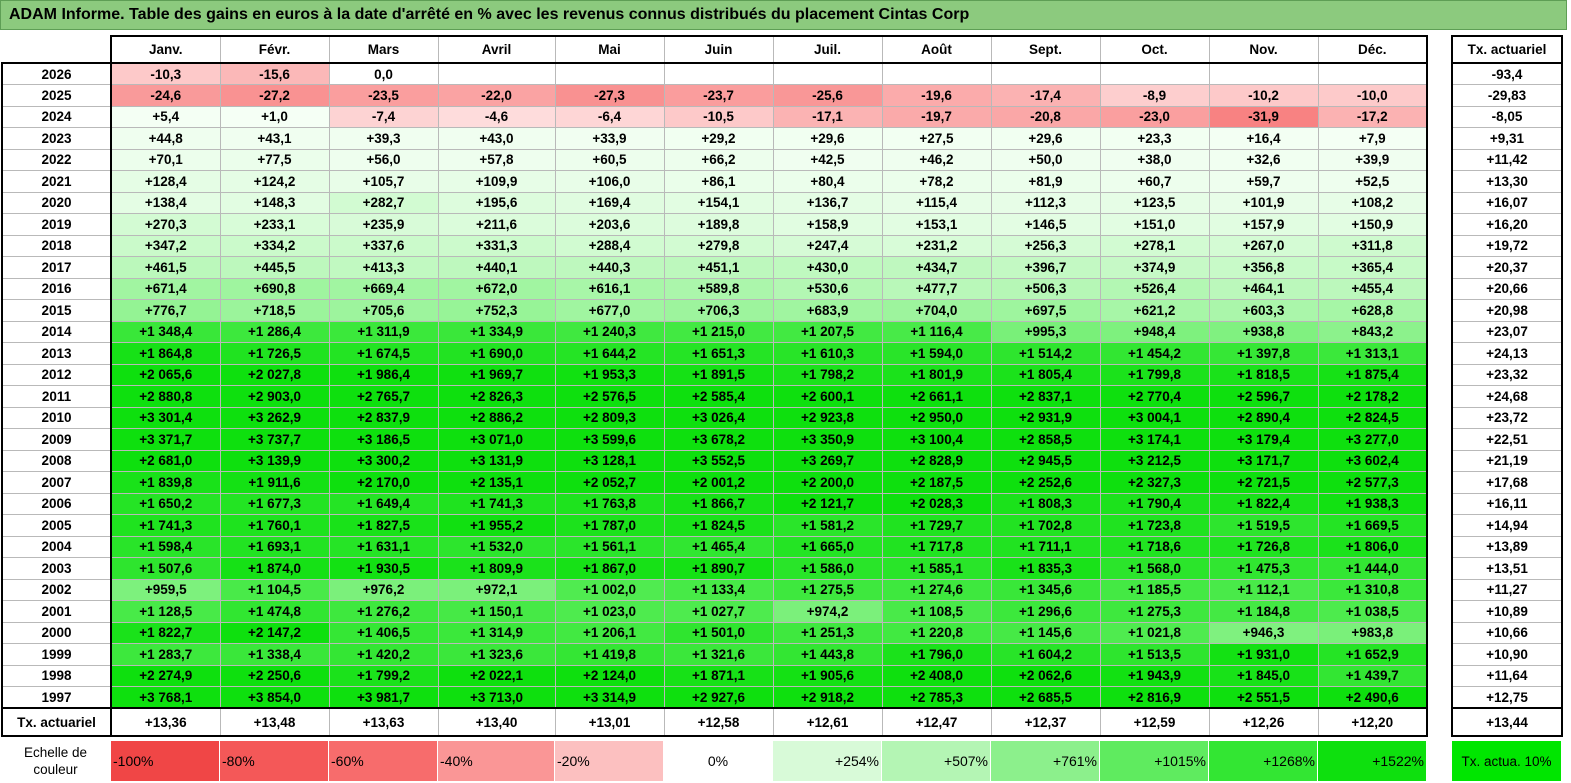  Describe the element at coordinates (1372, 181) in the screenshot. I see `gain-cell: +52,5` at that location.